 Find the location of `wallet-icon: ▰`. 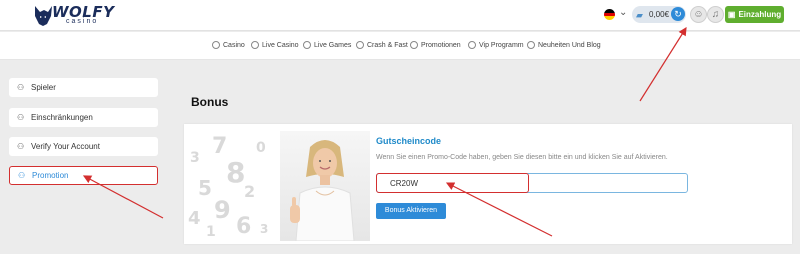

wallet-icon: ▰ is located at coordinates (639, 14).